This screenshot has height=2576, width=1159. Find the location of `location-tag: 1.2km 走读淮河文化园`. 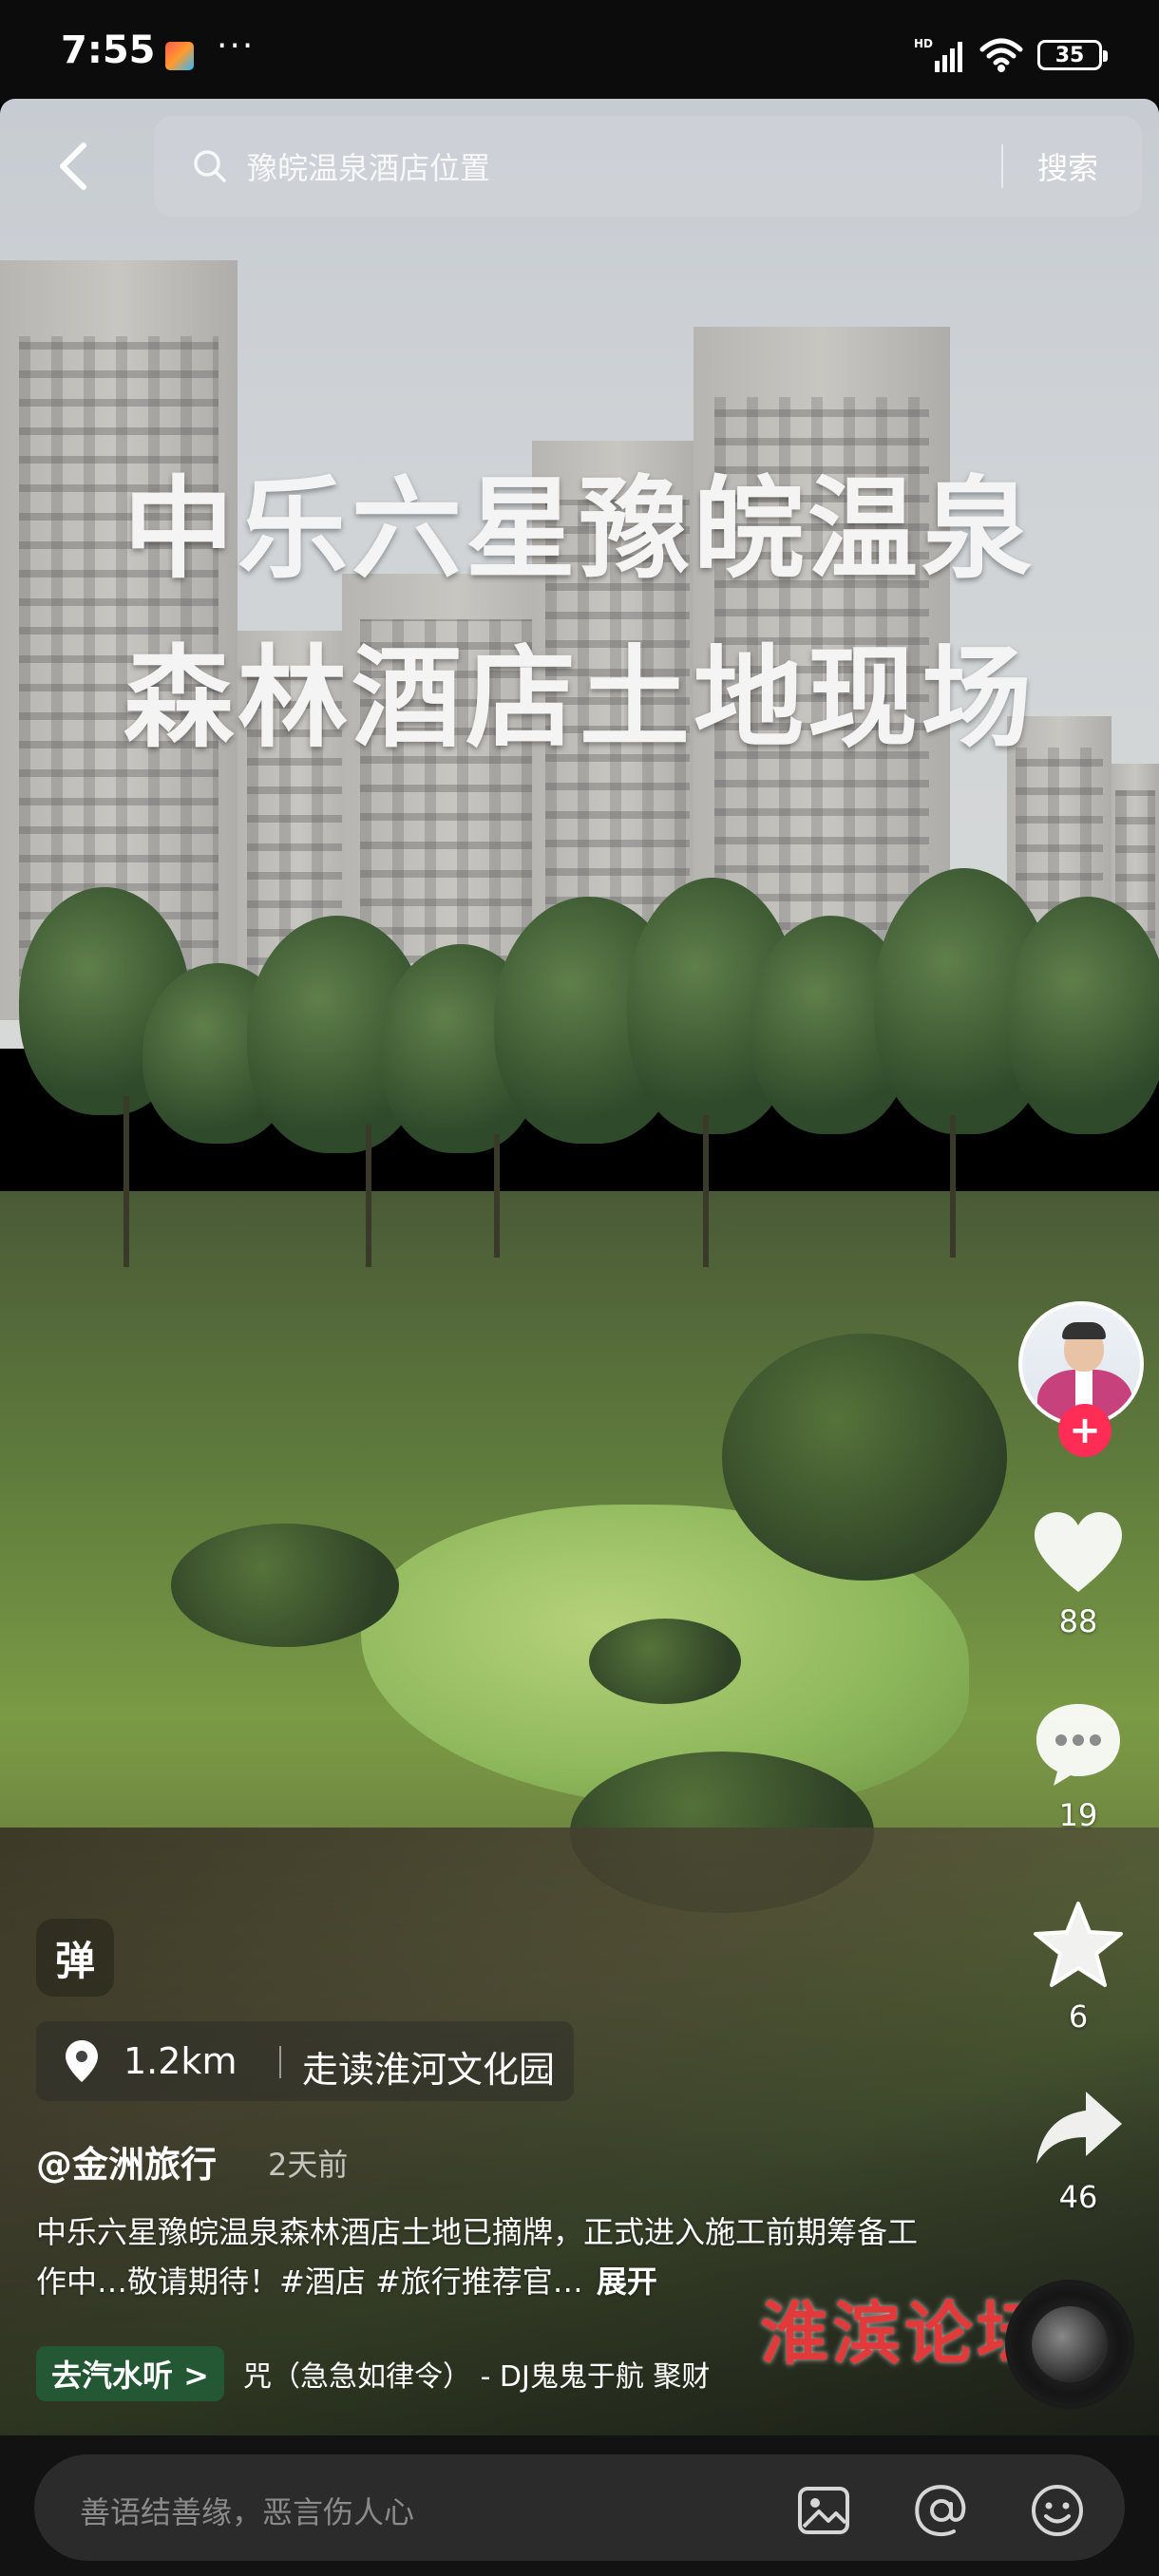

location-tag: 1.2km 走读淮河文化园 is located at coordinates (305, 2061).